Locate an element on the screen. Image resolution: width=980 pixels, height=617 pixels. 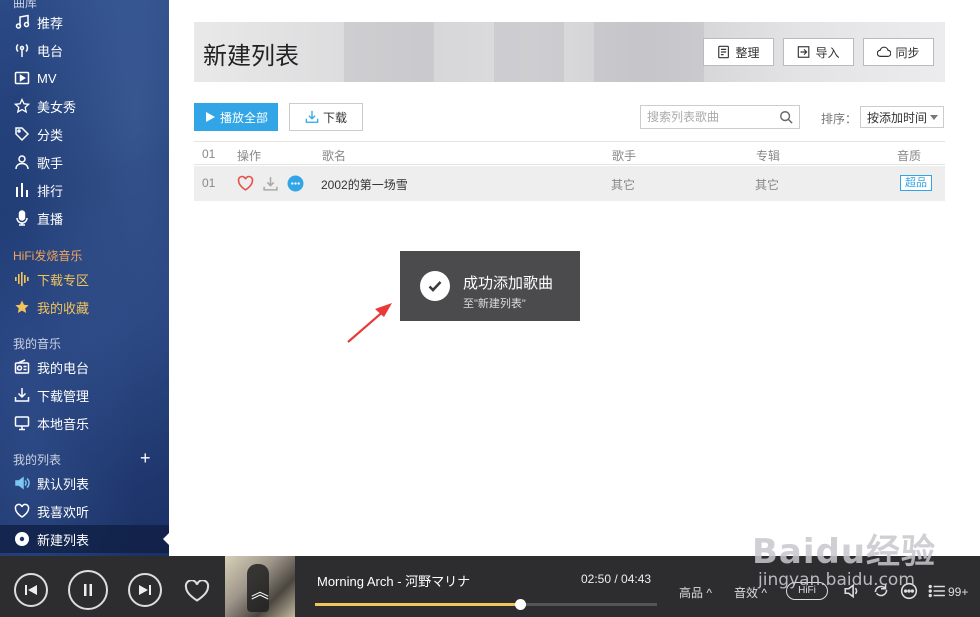
song-album: 其它 is located at coordinates (767, 184).